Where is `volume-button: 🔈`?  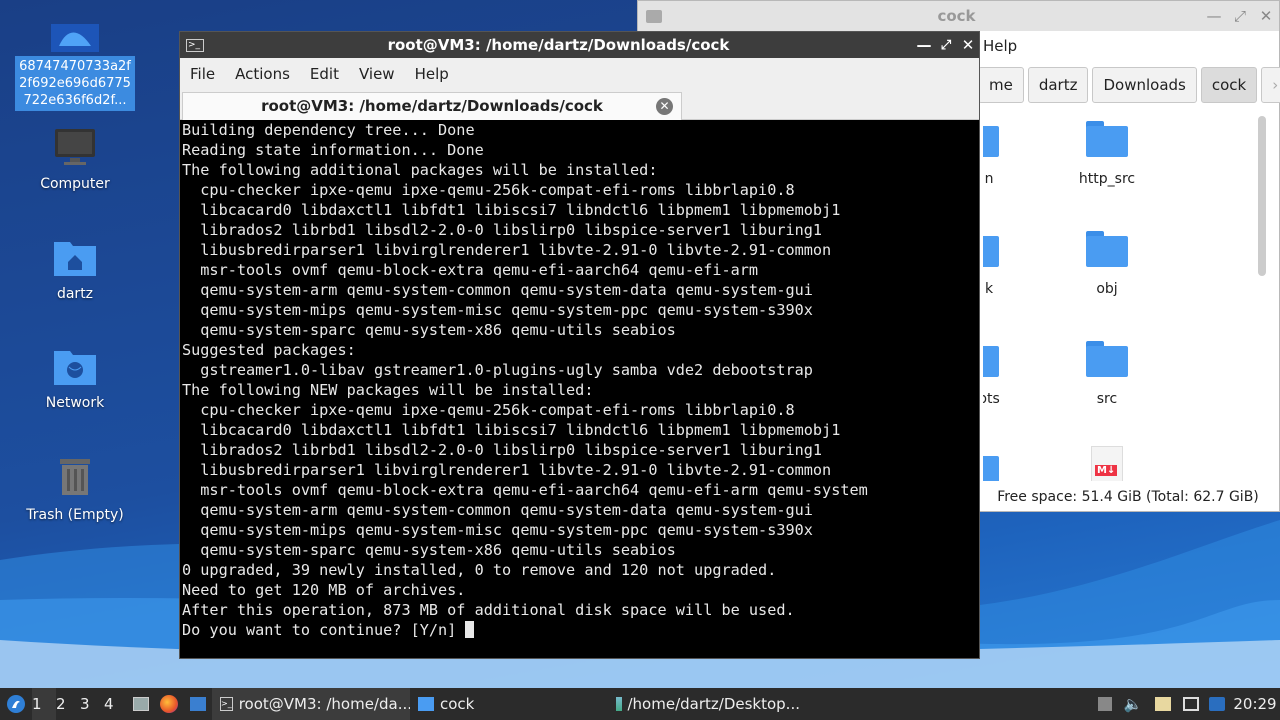
volume-button: 🔈 is located at coordinates (1133, 704).